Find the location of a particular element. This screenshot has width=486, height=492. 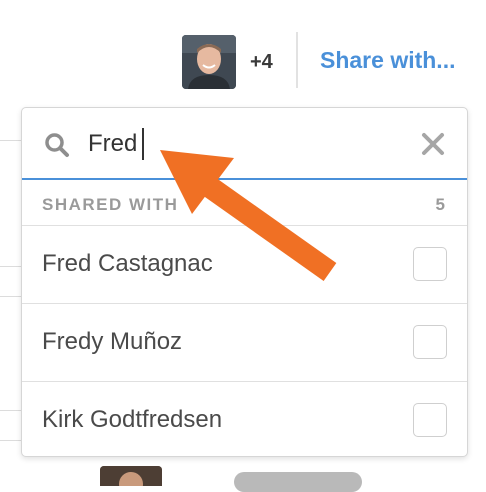

action-pill is located at coordinates (298, 482).